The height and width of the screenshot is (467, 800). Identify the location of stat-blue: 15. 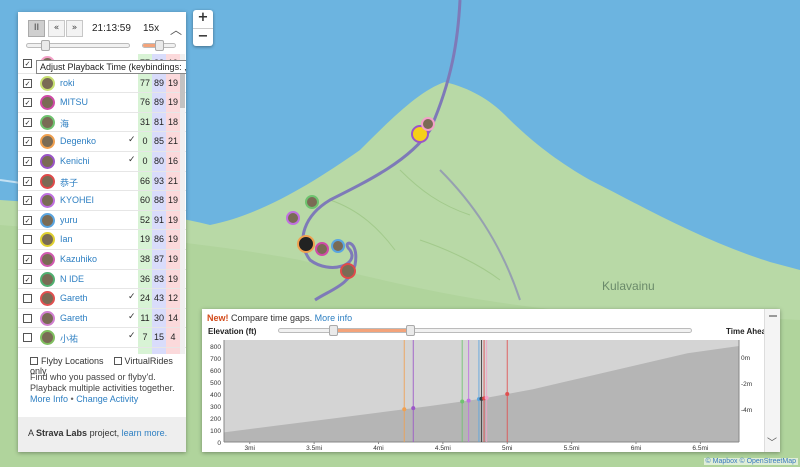
(158, 337).